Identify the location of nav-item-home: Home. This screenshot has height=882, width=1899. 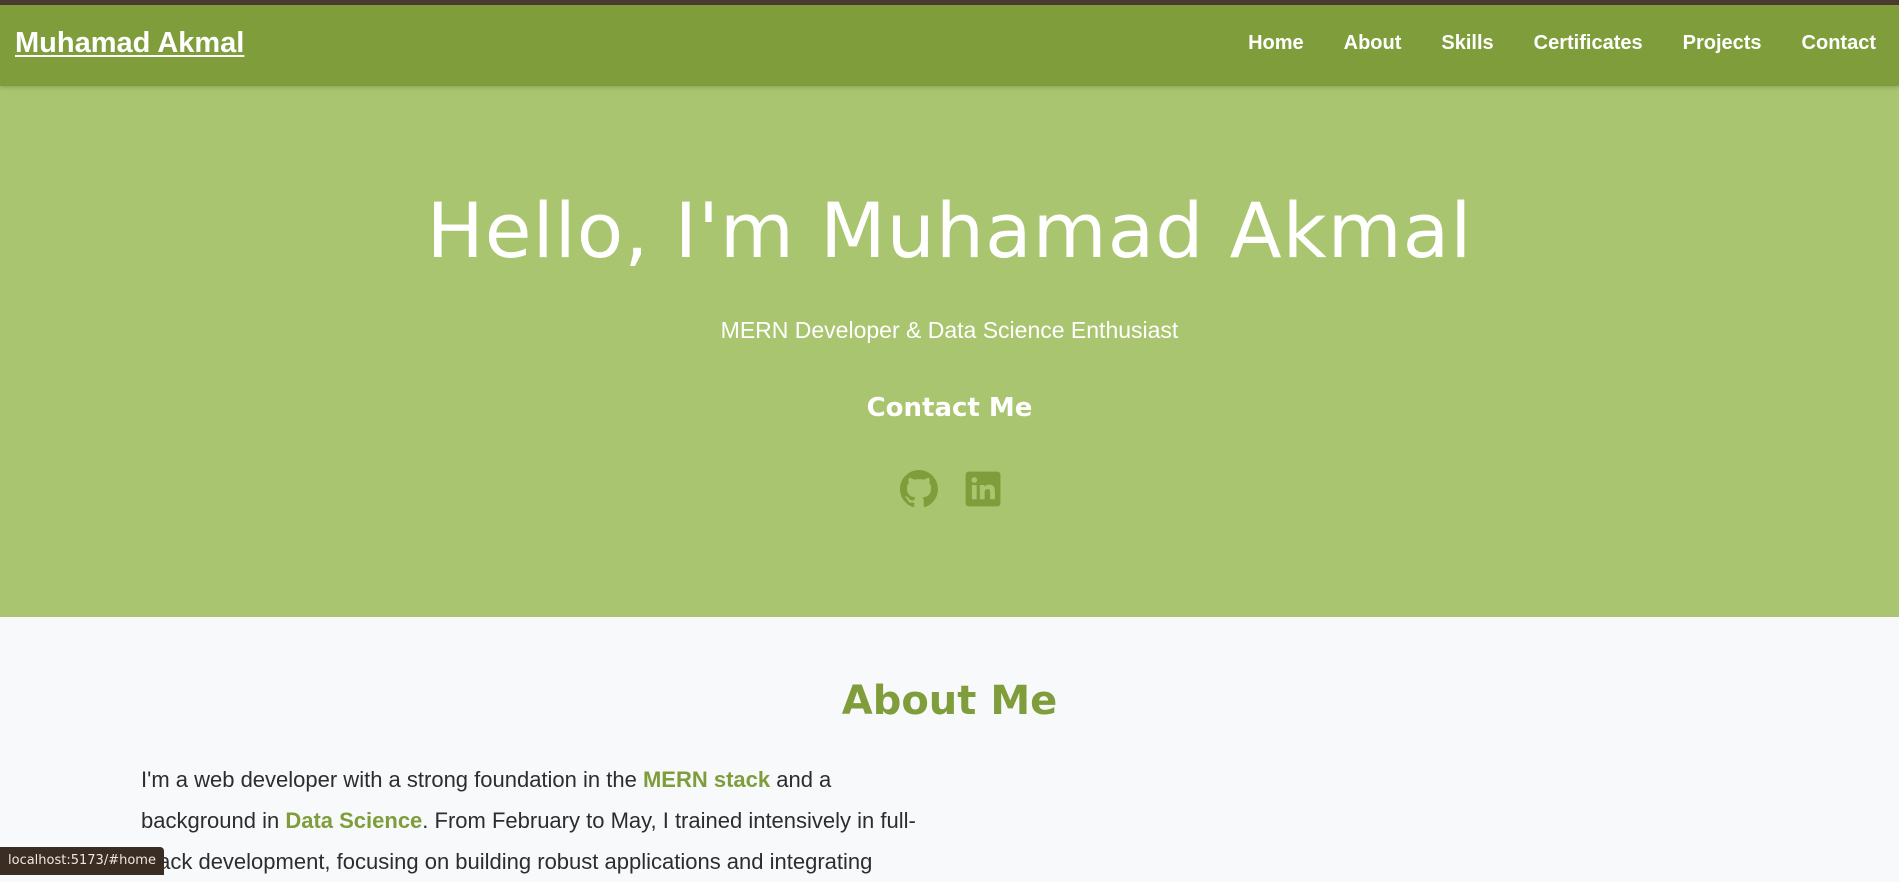
(1276, 43).